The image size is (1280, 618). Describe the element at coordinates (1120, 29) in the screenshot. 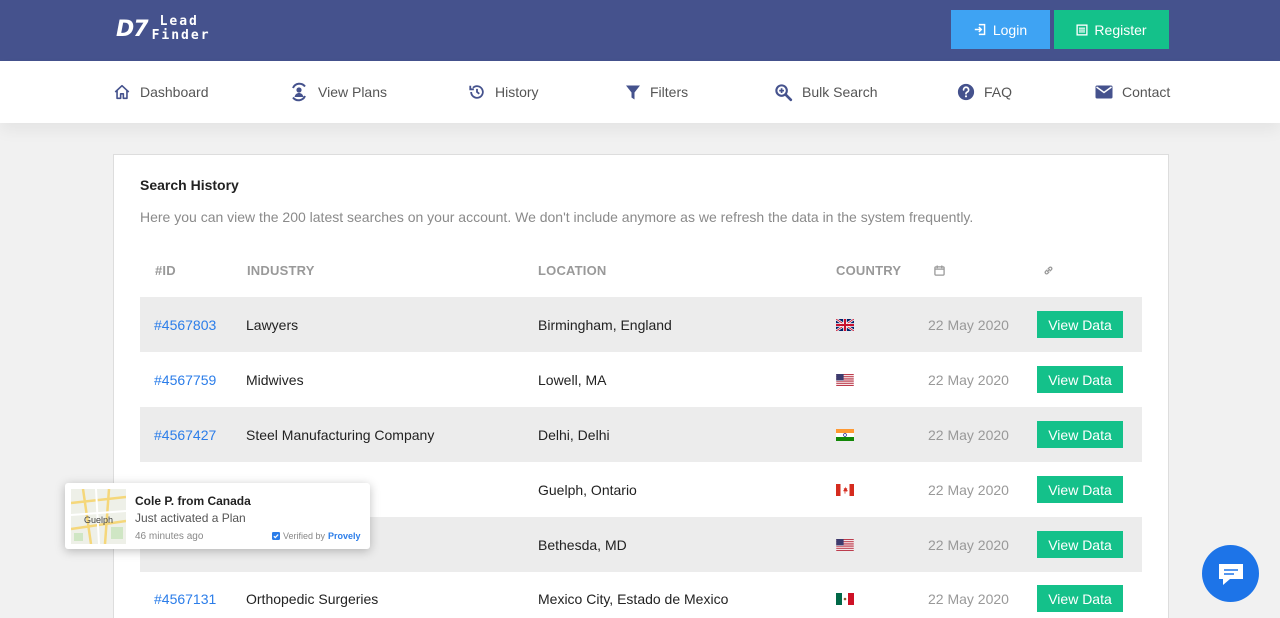

I see `register-label: Register` at that location.